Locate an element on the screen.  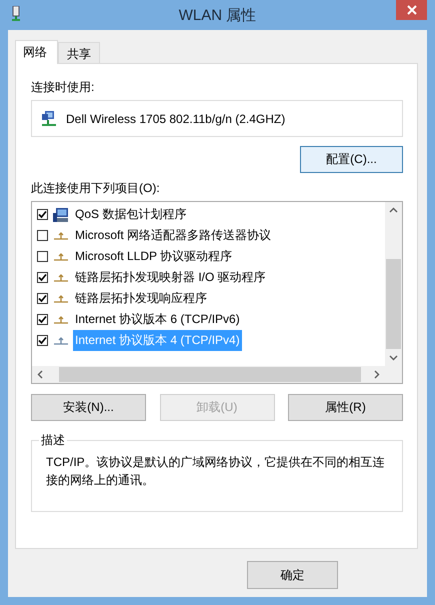
list-item: Microsoft LLDP 协议驱动程序 is located at coordinates (153, 256).